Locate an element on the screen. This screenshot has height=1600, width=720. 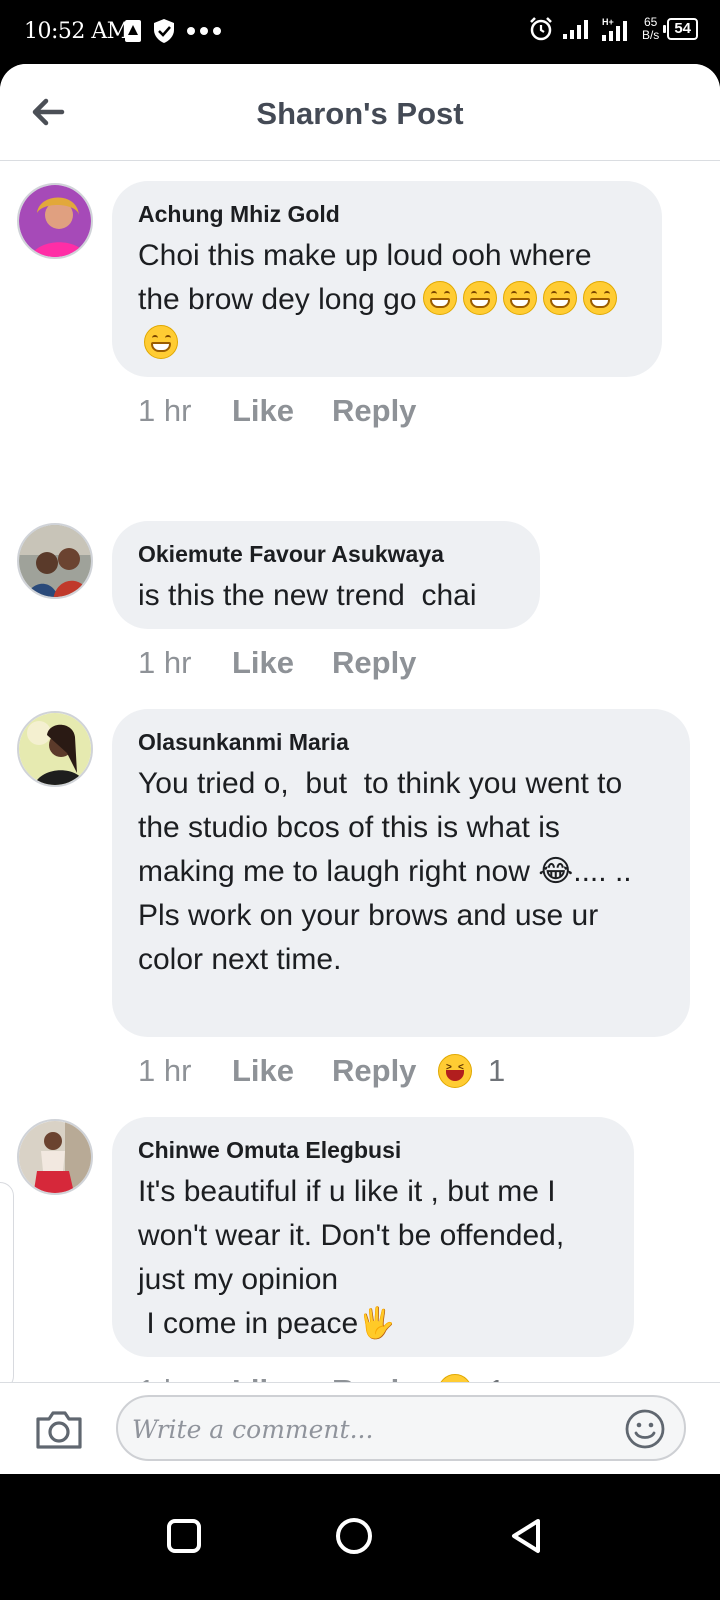
haha-reaction-icon: >< is located at coordinates (455, 1071).